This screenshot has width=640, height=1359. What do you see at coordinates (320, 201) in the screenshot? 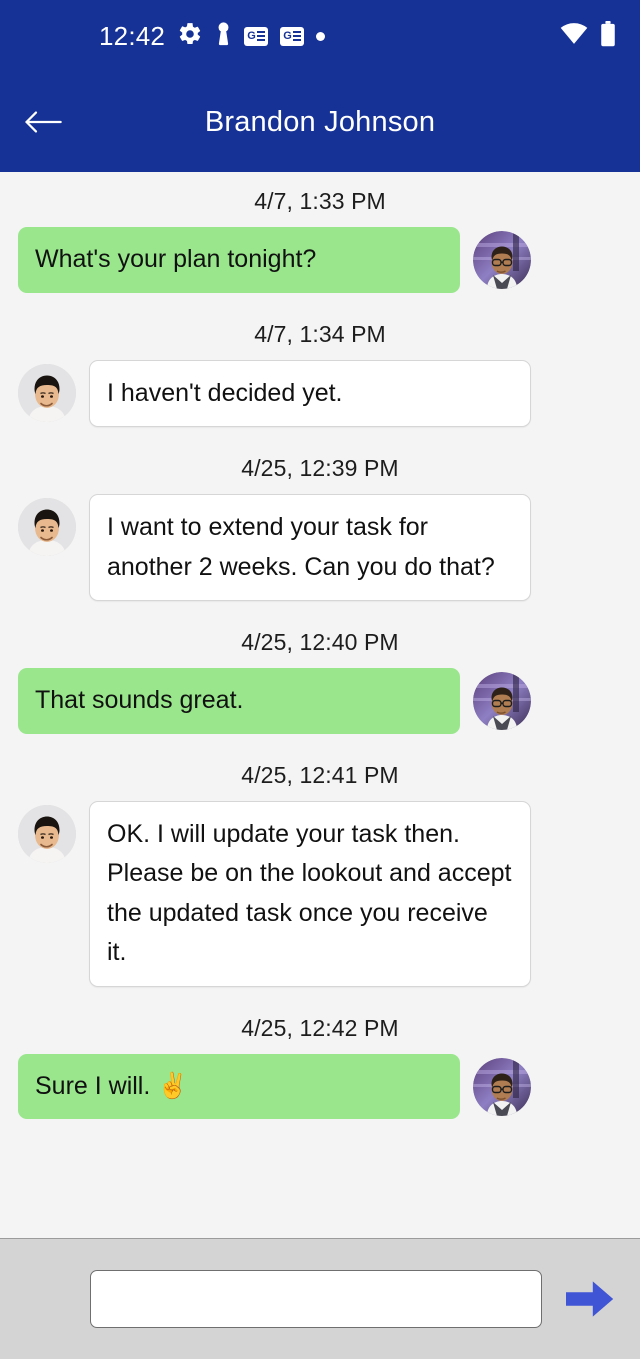
I see `message-timestamp: 4/7, 1:33 PM` at bounding box center [320, 201].